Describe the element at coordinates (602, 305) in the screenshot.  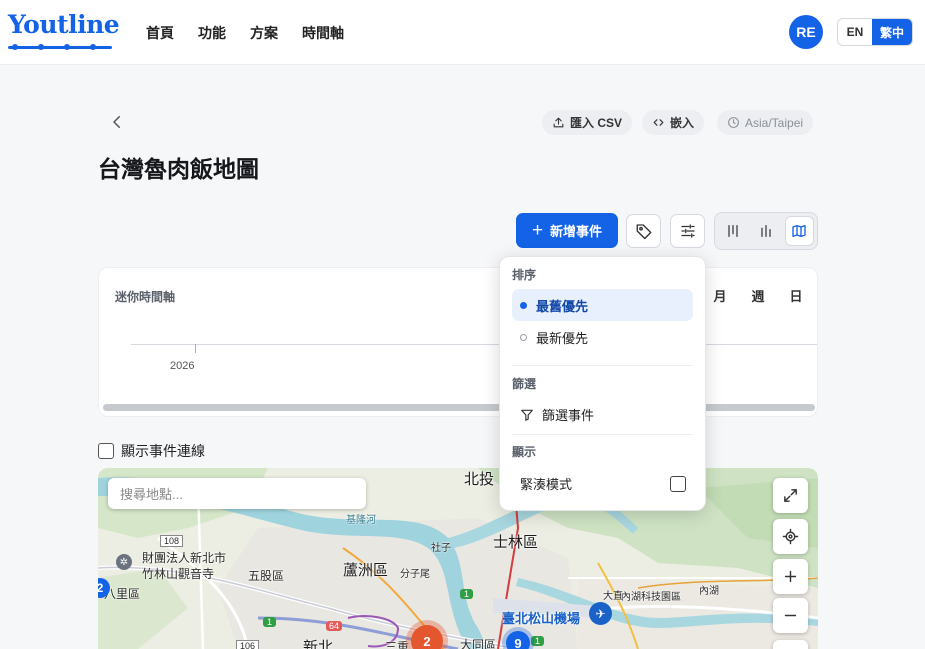
I see `sort-oldest-option: 最舊優先` at that location.